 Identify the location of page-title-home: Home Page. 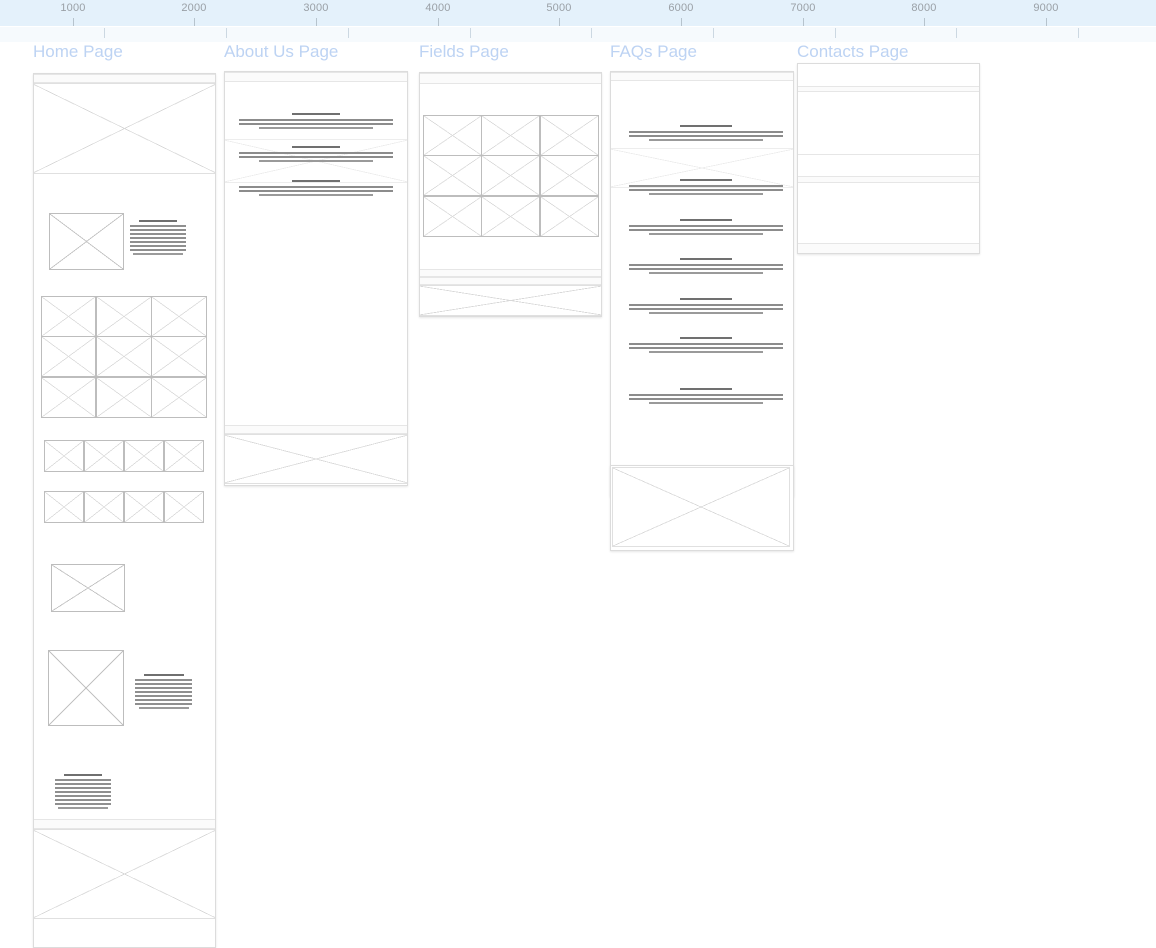
(78, 52).